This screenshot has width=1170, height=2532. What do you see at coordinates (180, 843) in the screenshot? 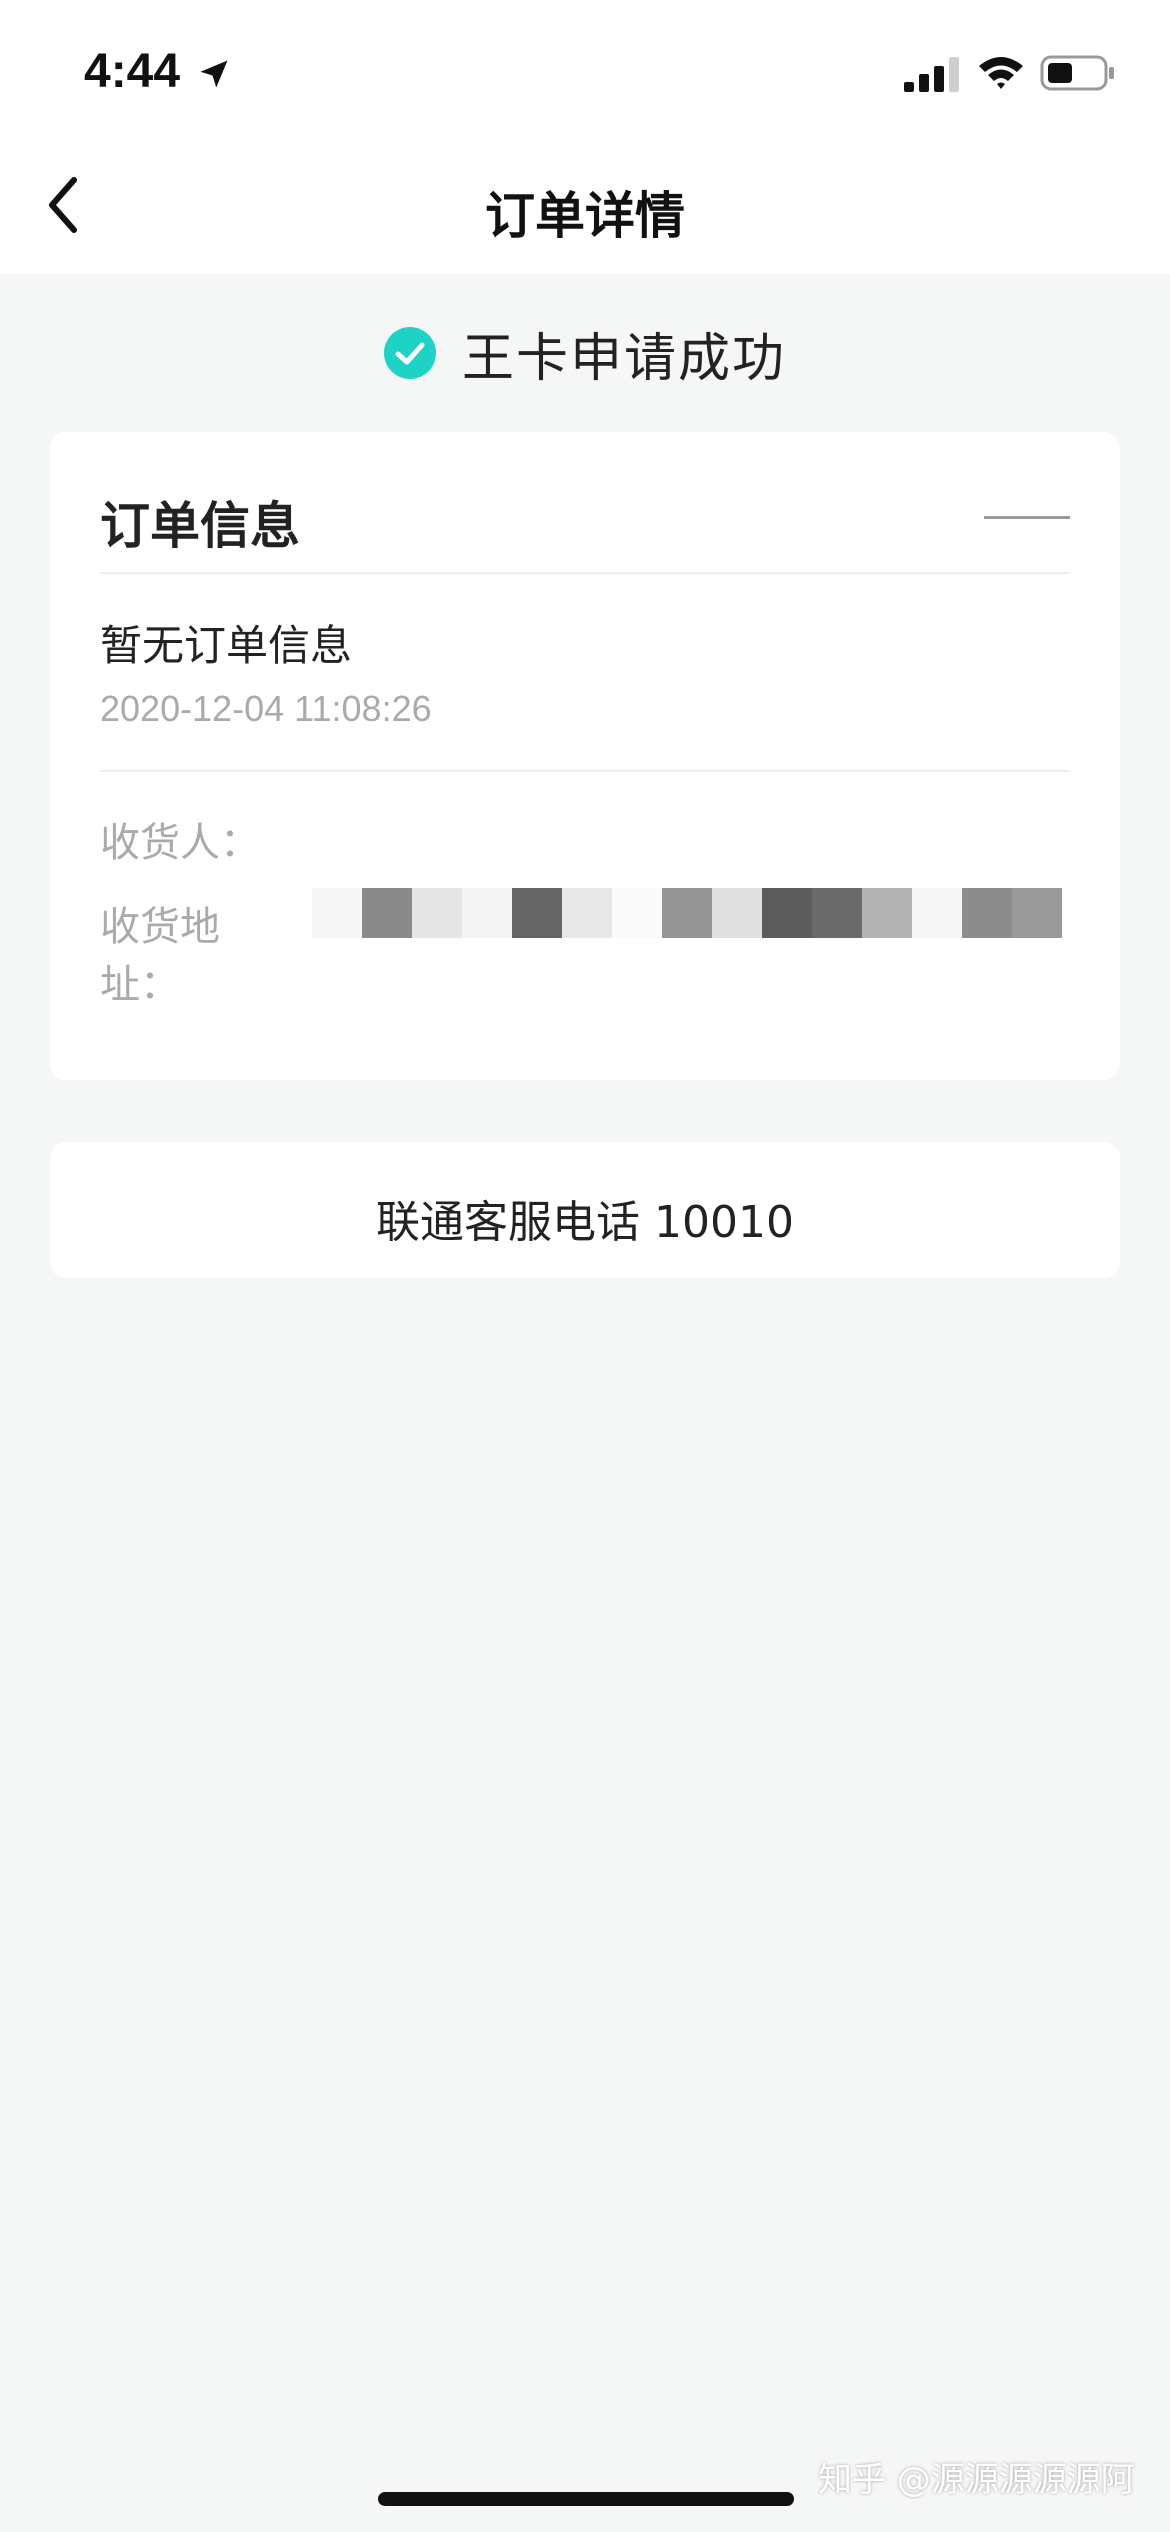
I see `receiver-label: 收货人：` at bounding box center [180, 843].